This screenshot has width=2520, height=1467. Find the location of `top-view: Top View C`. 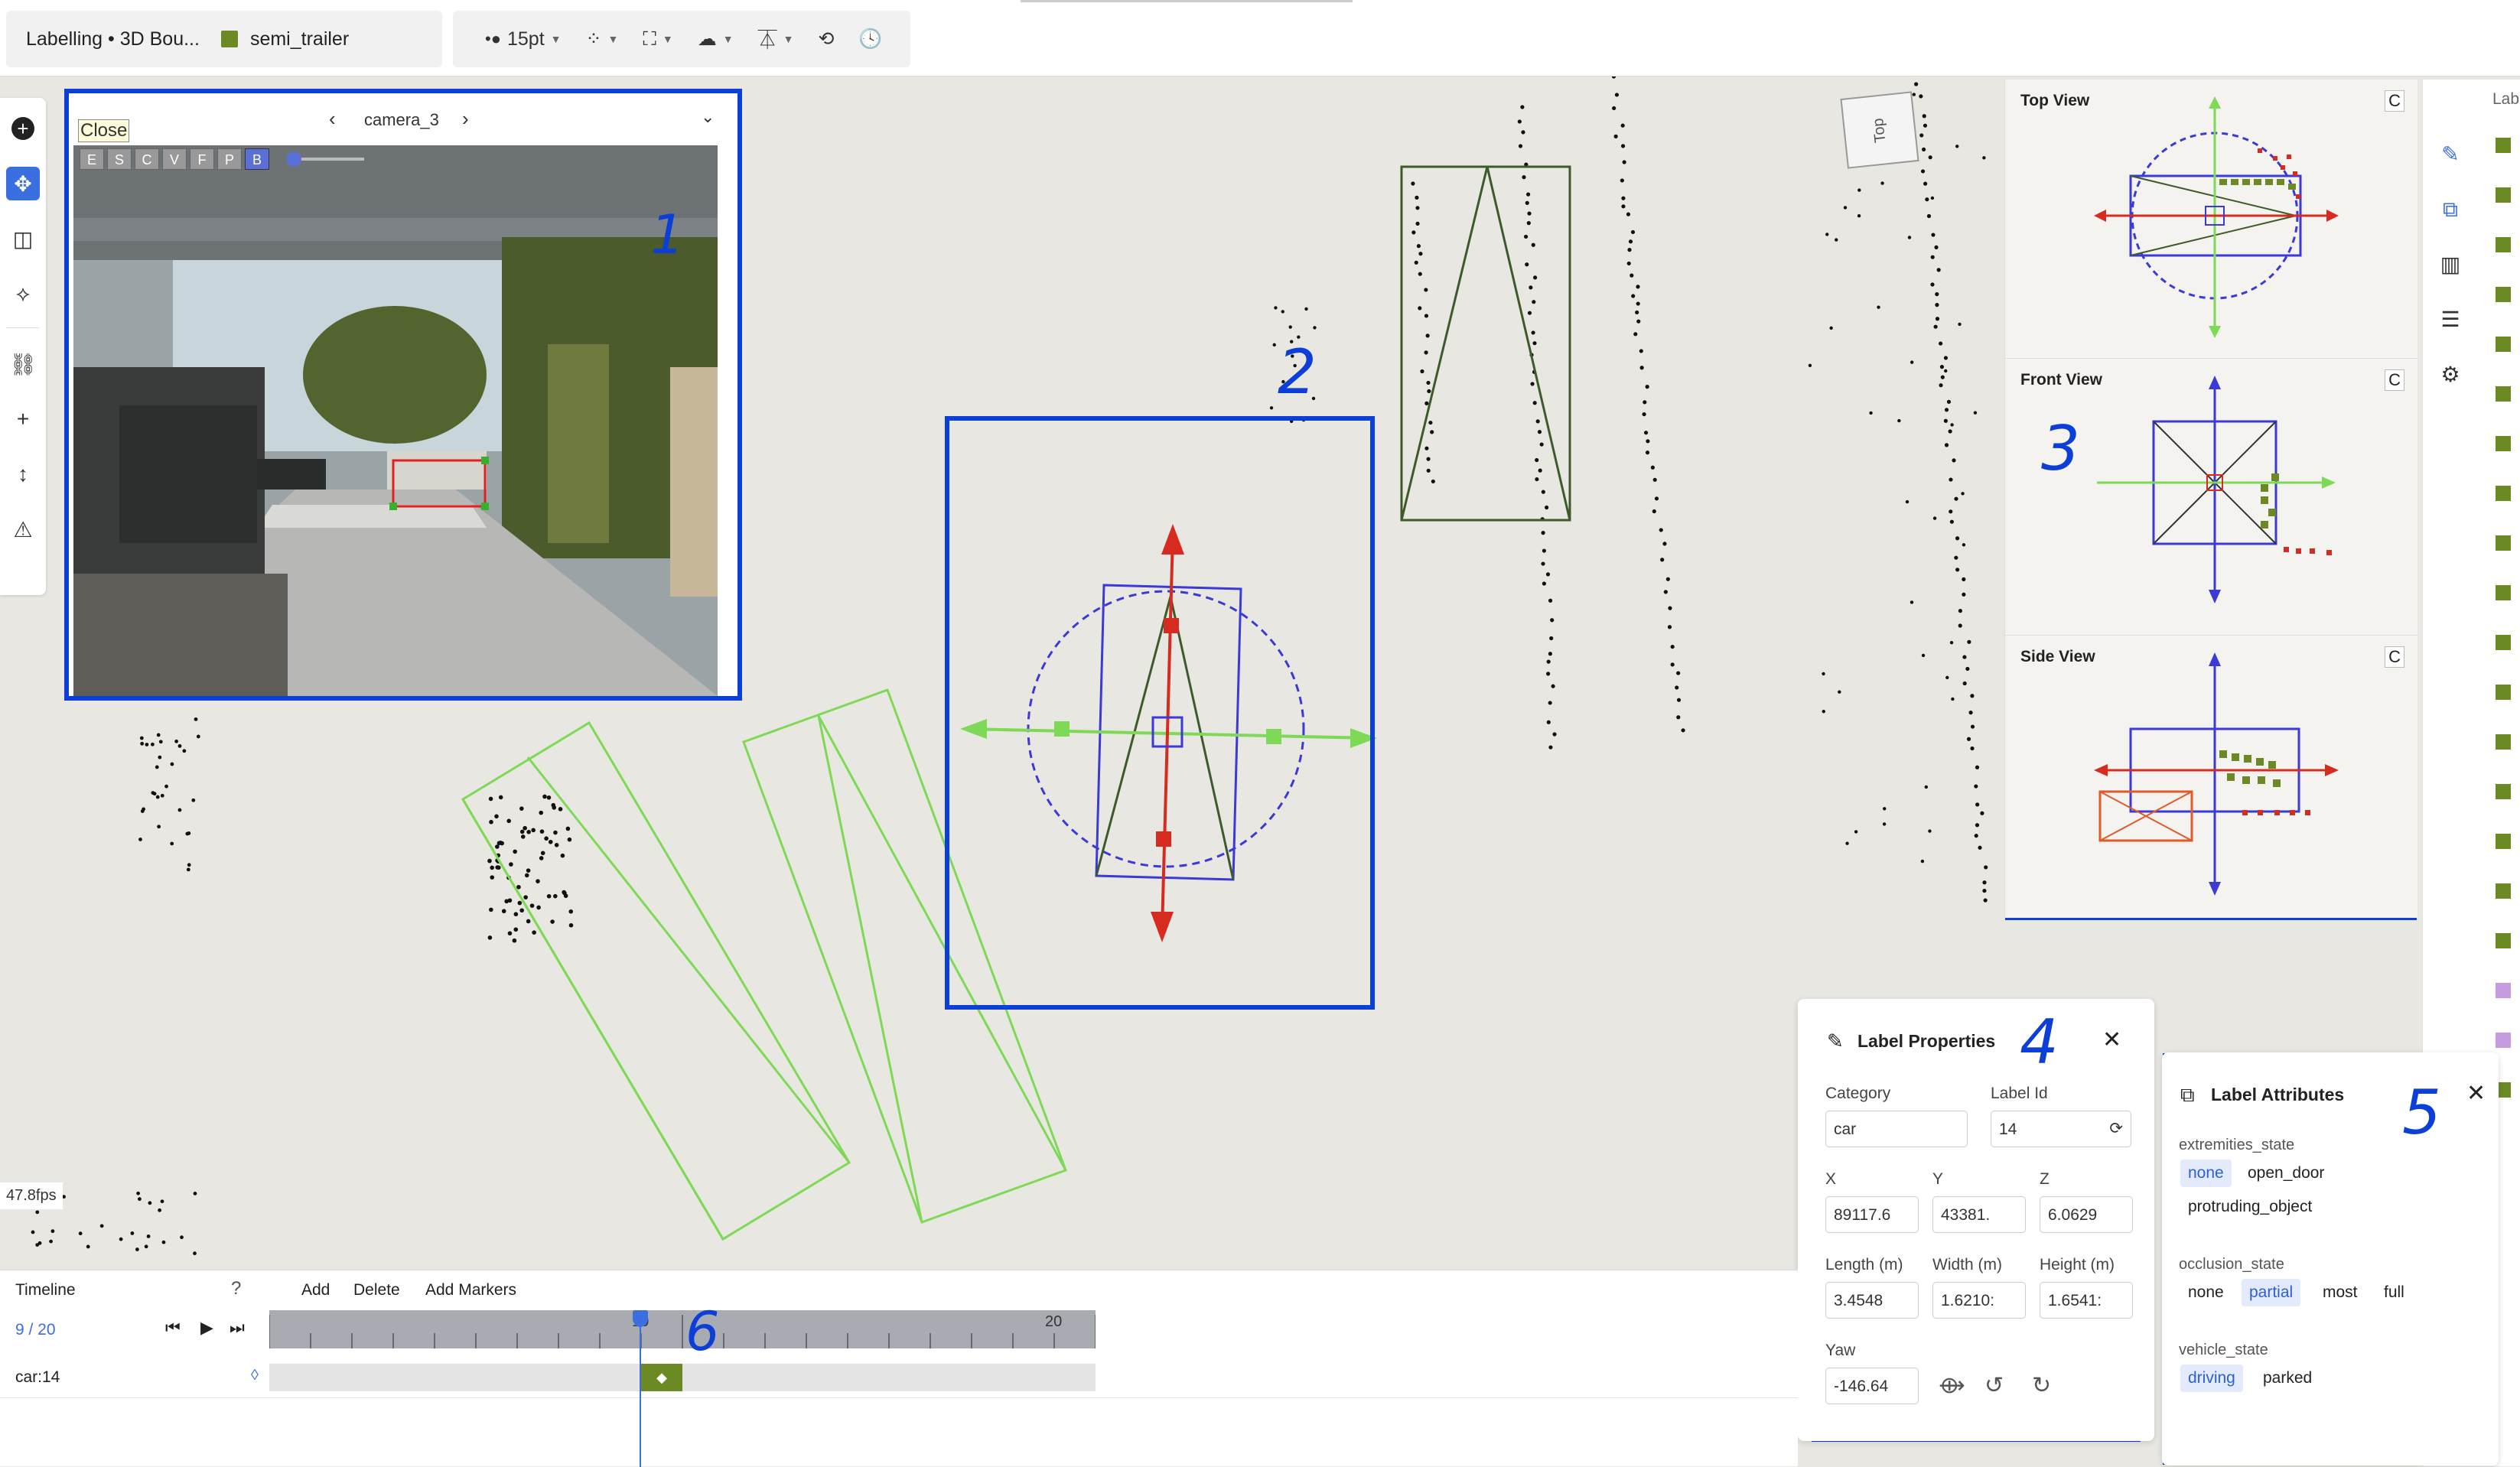

top-view: Top View C is located at coordinates (2211, 219).